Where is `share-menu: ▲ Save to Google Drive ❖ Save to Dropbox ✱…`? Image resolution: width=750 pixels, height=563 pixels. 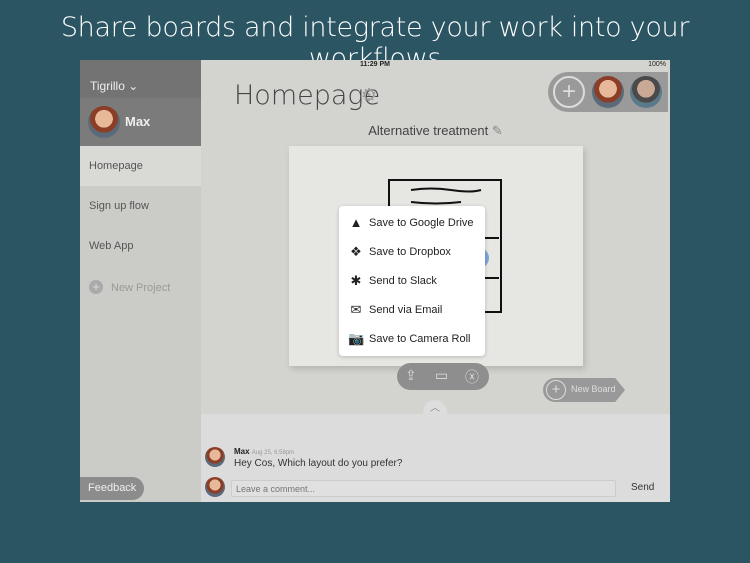 share-menu: ▲ Save to Google Drive ❖ Save to Dropbox ✱… is located at coordinates (412, 281).